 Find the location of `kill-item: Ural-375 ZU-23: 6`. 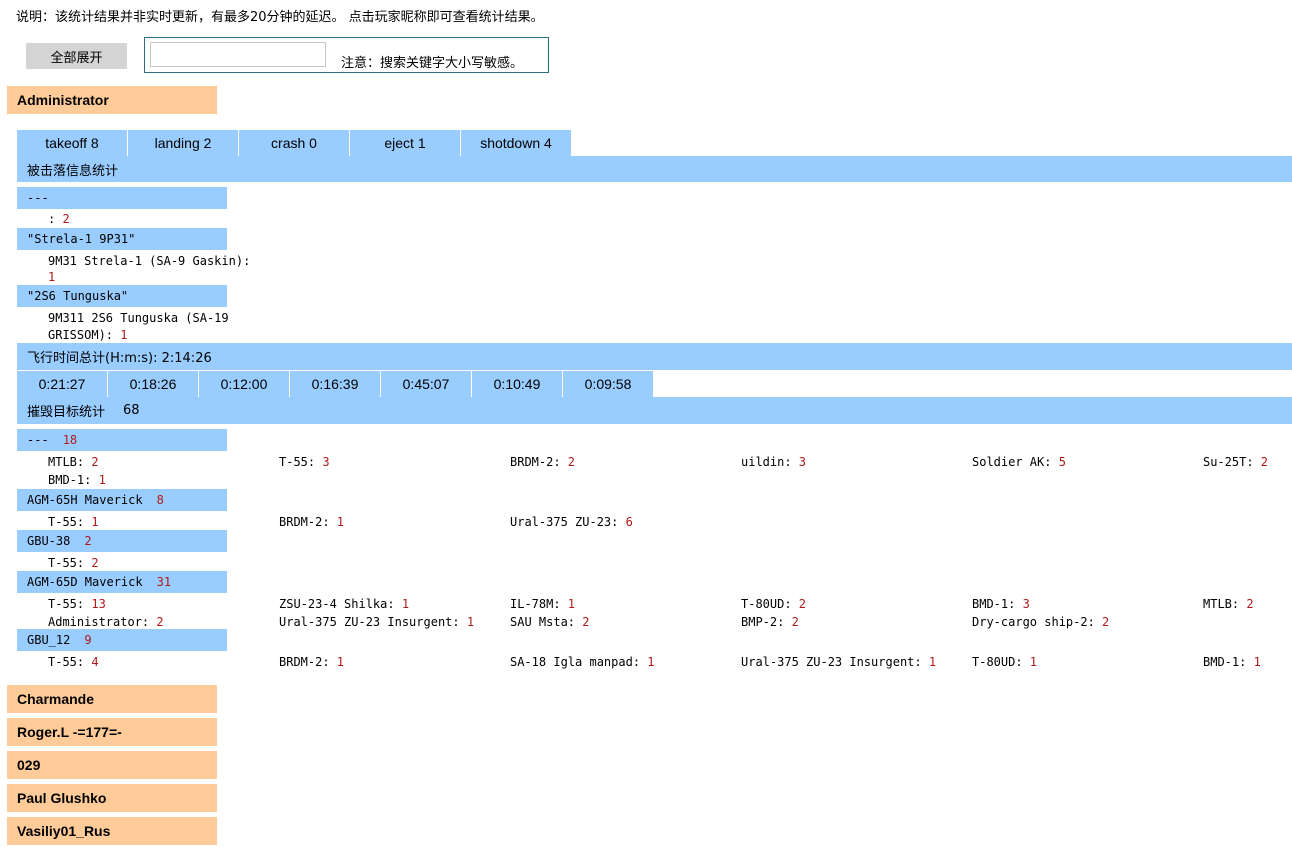

kill-item: Ural-375 ZU-23: 6 is located at coordinates (571, 522).